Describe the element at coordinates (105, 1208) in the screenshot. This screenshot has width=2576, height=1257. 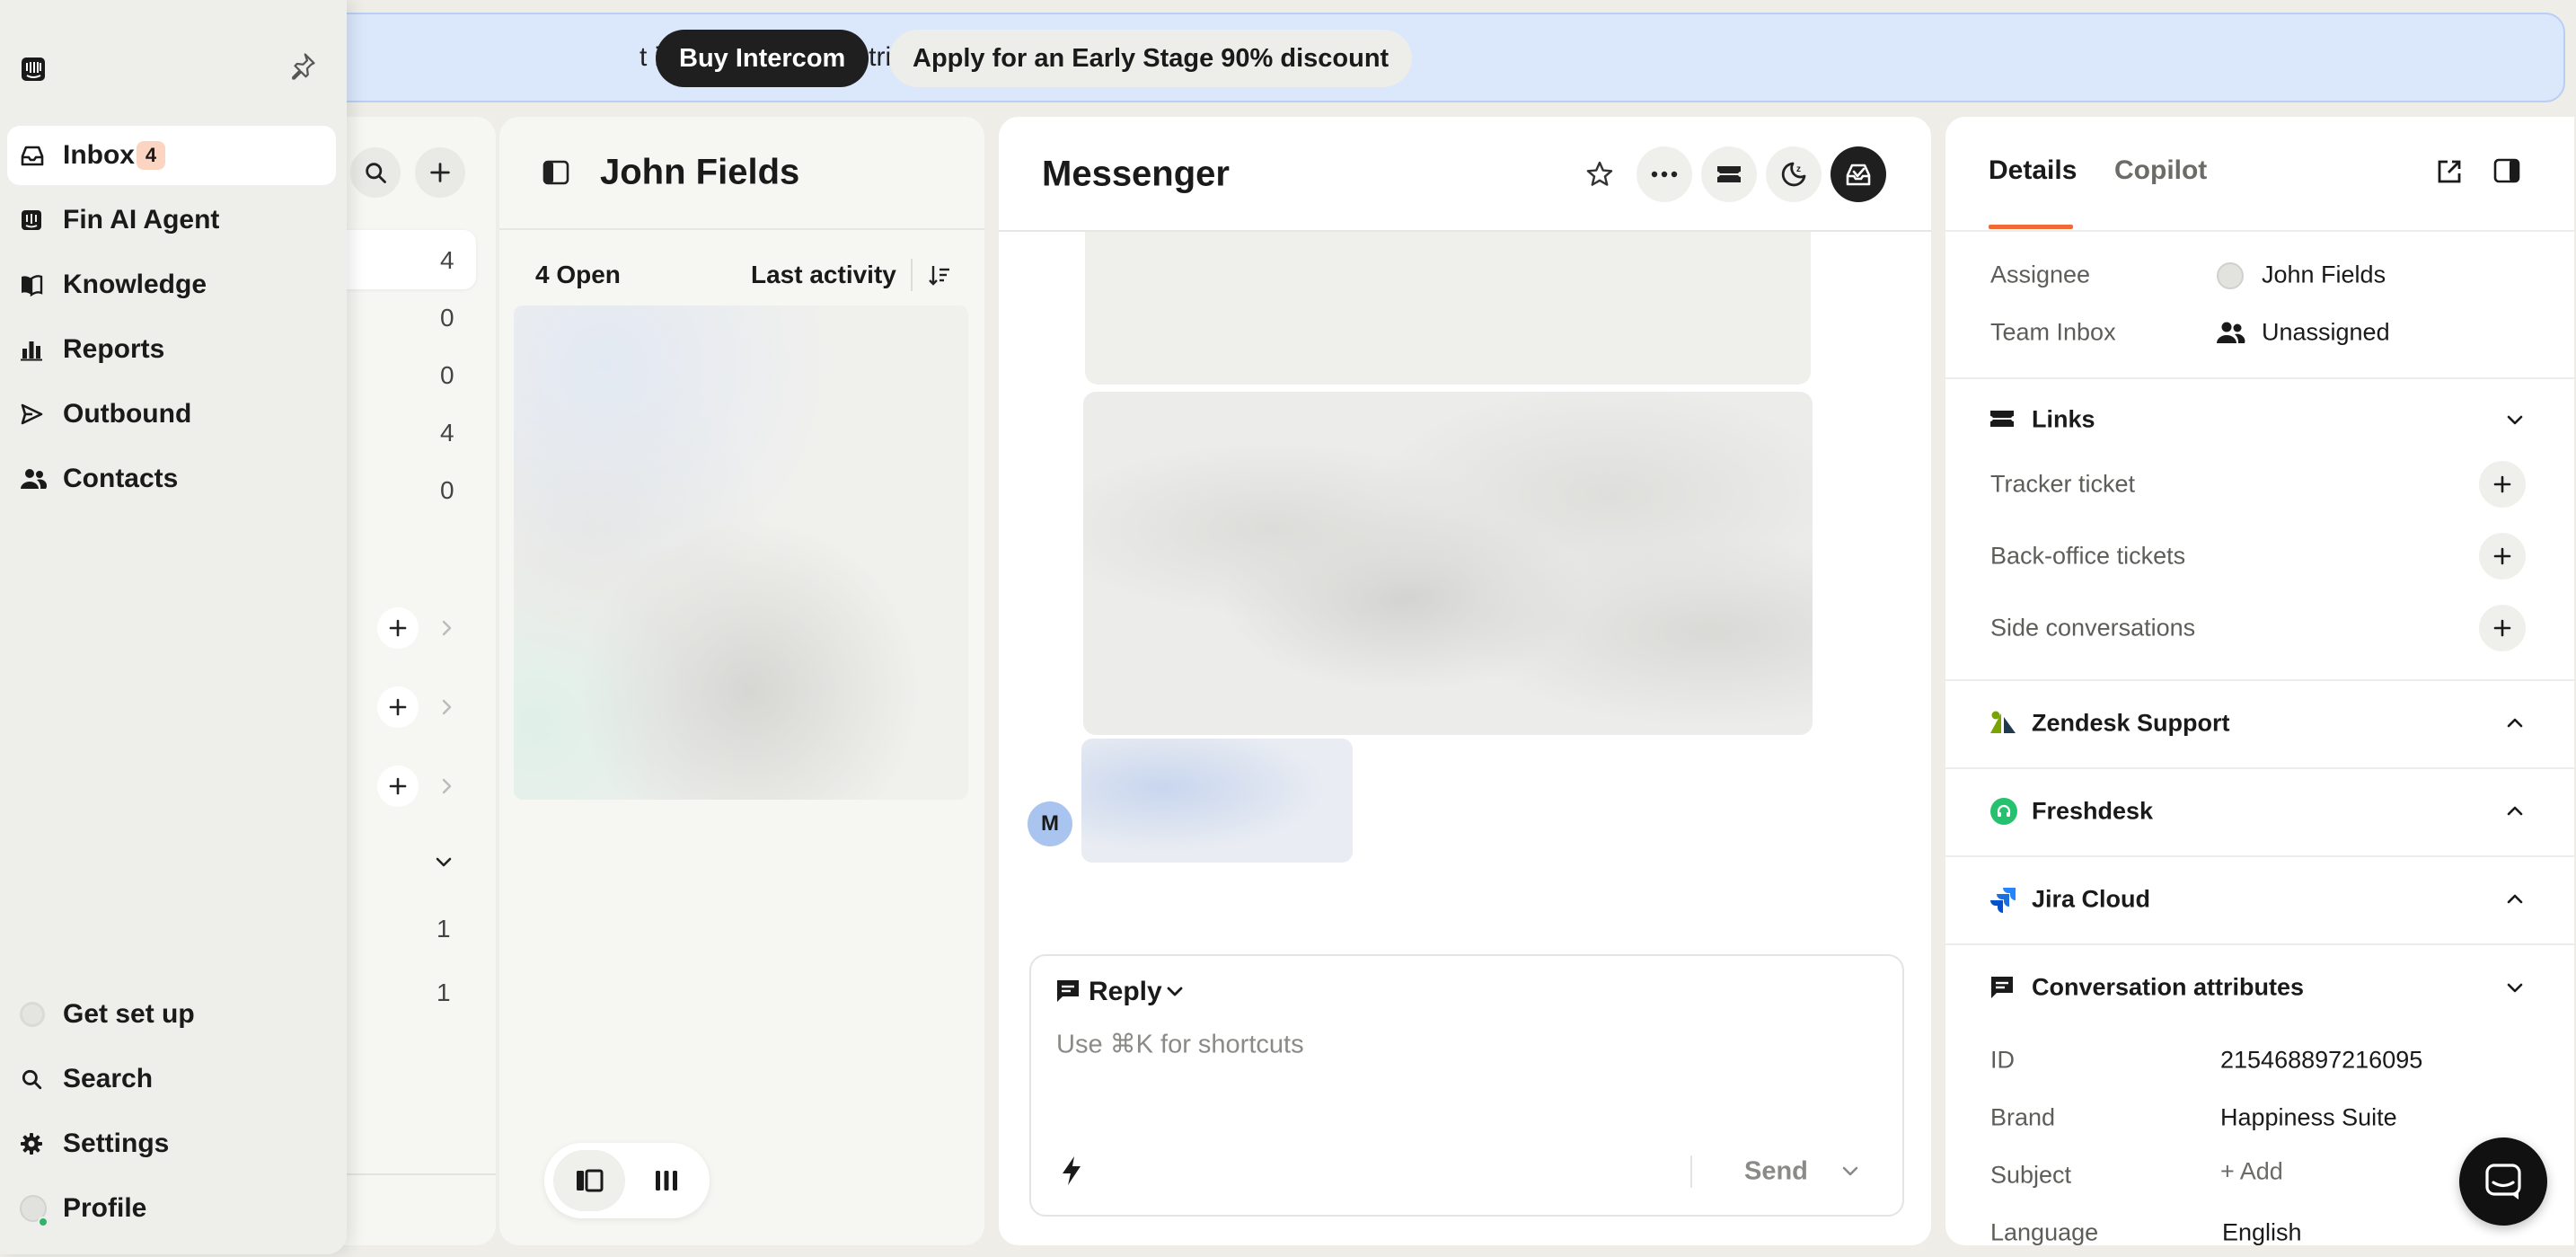
I see `nav-label: Profile` at that location.